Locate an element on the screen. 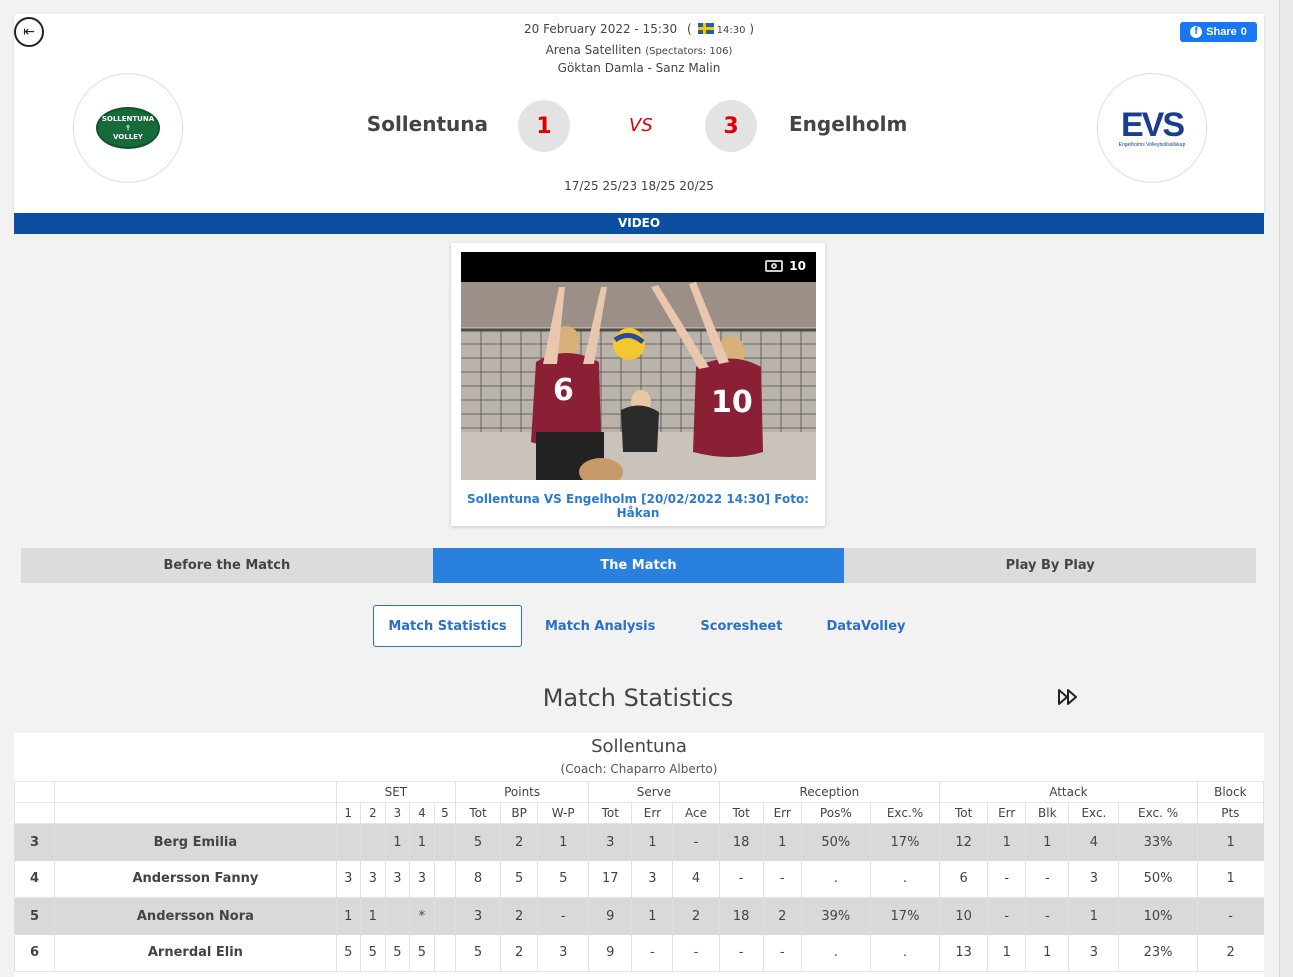 Image resolution: width=1293 pixels, height=977 pixels. group-reception: Reception is located at coordinates (829, 792).